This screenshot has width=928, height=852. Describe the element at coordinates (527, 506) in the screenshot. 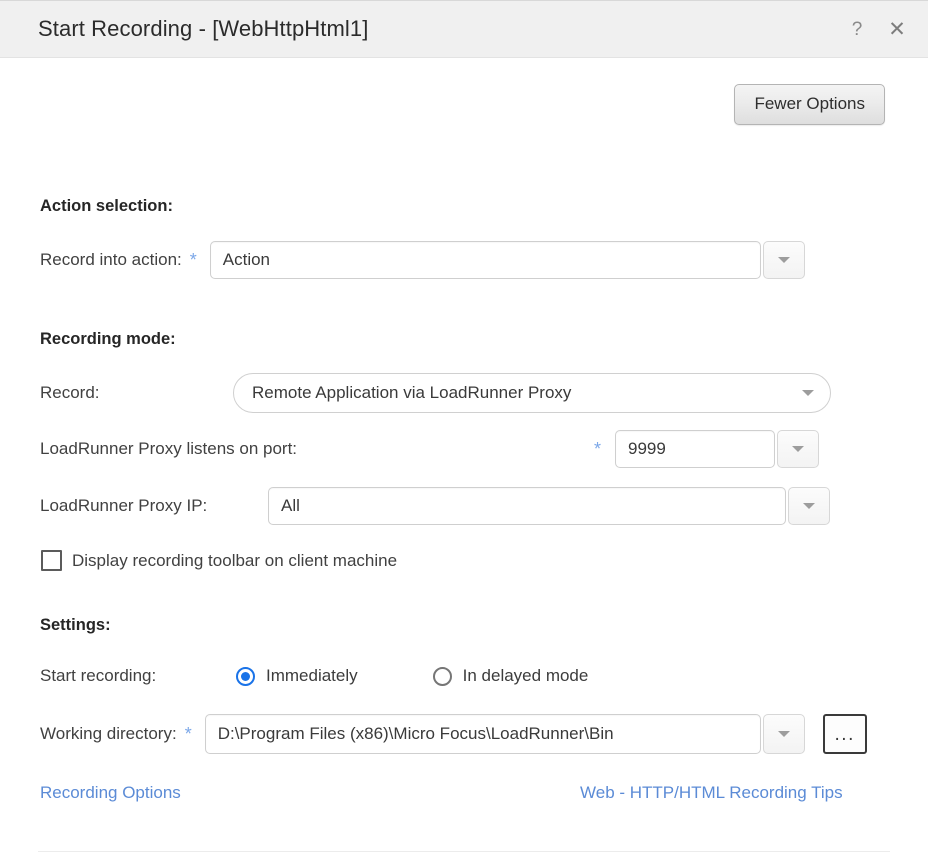

I see `proxy-ip-input: All` at that location.